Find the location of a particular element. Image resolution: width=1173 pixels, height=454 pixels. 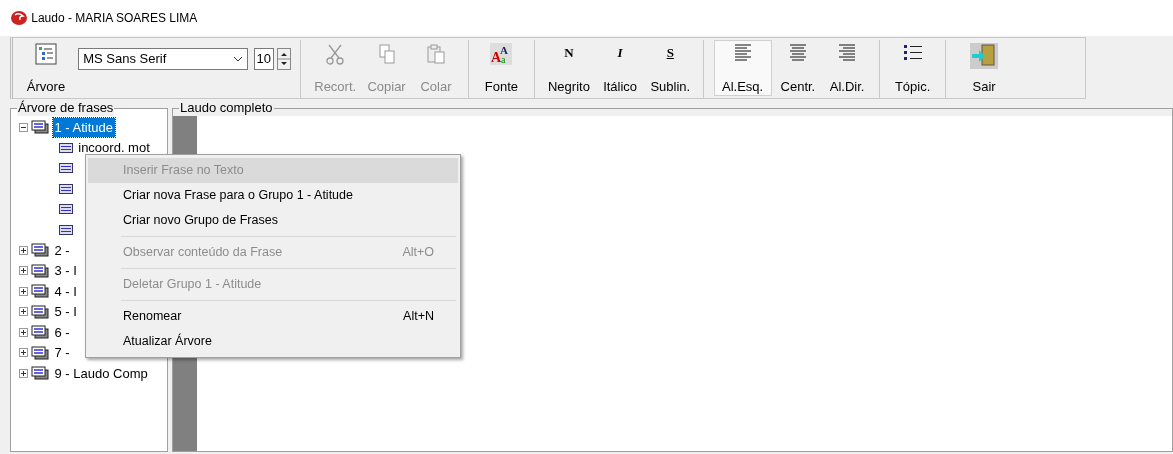

toolbar-button: Al.Esq. is located at coordinates (742, 68).